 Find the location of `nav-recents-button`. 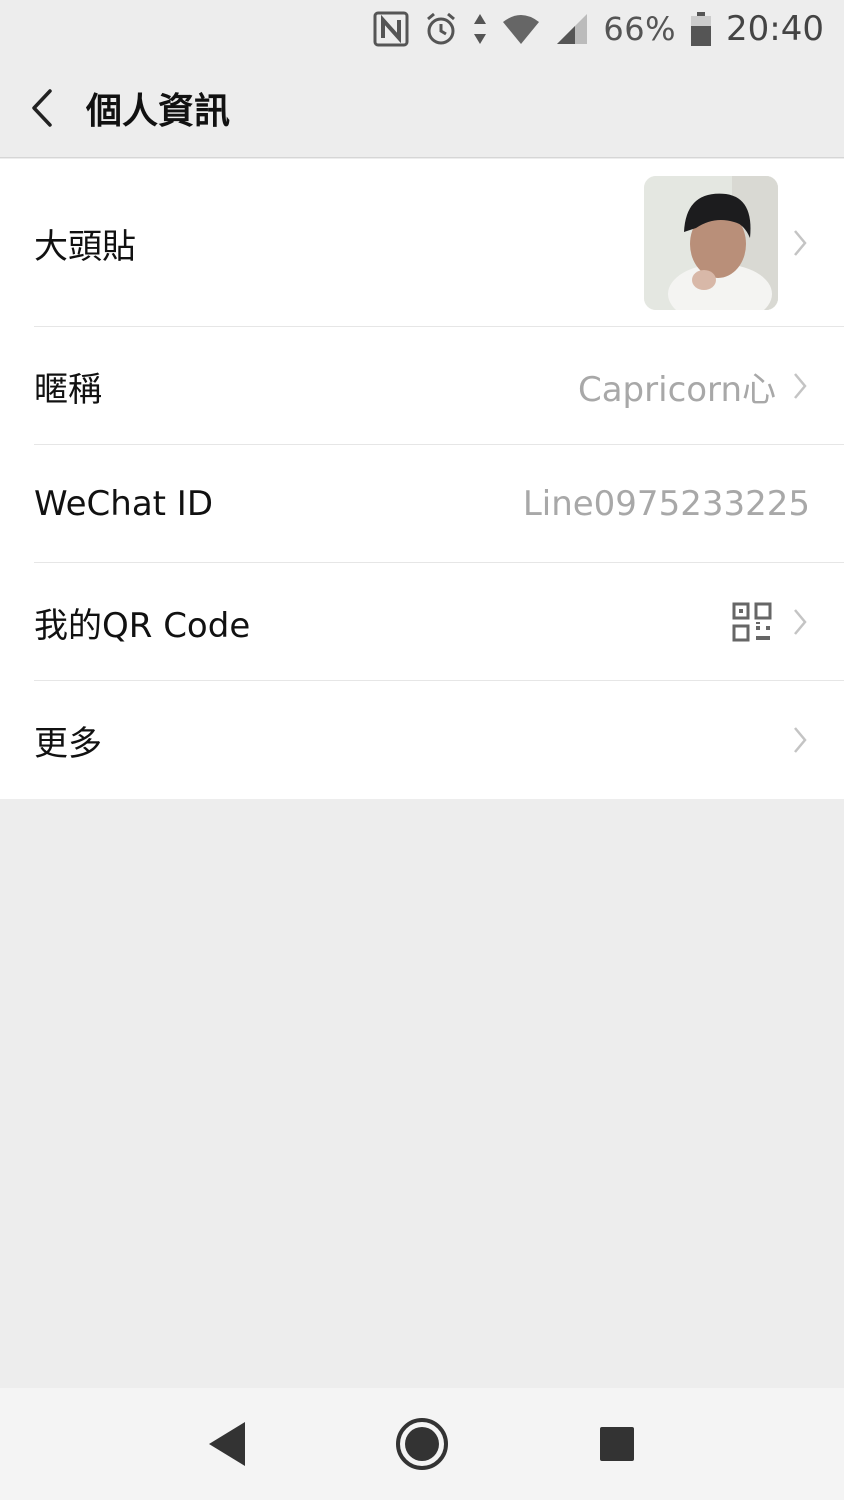

nav-recents-button is located at coordinates (617, 1444).